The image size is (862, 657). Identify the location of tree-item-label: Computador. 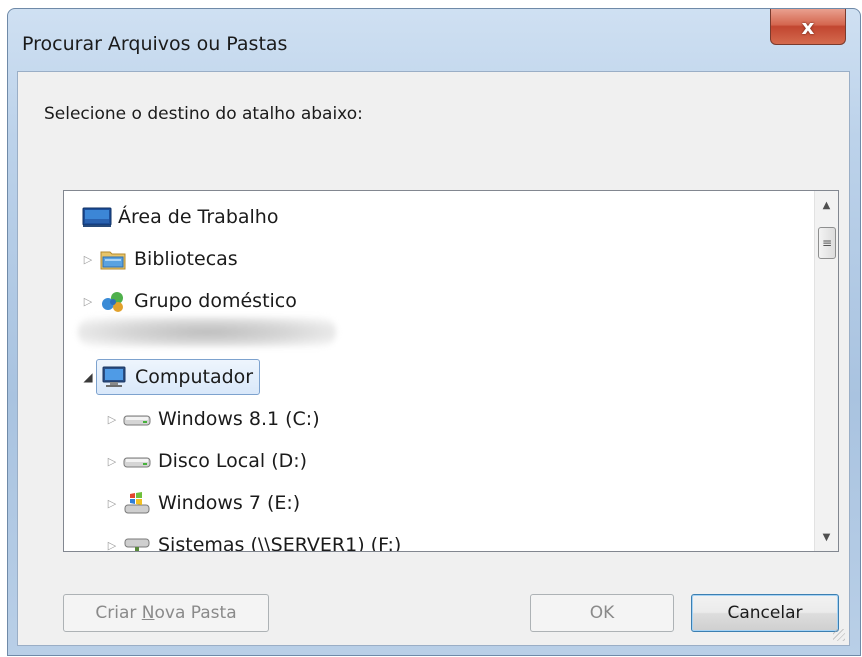
(194, 377).